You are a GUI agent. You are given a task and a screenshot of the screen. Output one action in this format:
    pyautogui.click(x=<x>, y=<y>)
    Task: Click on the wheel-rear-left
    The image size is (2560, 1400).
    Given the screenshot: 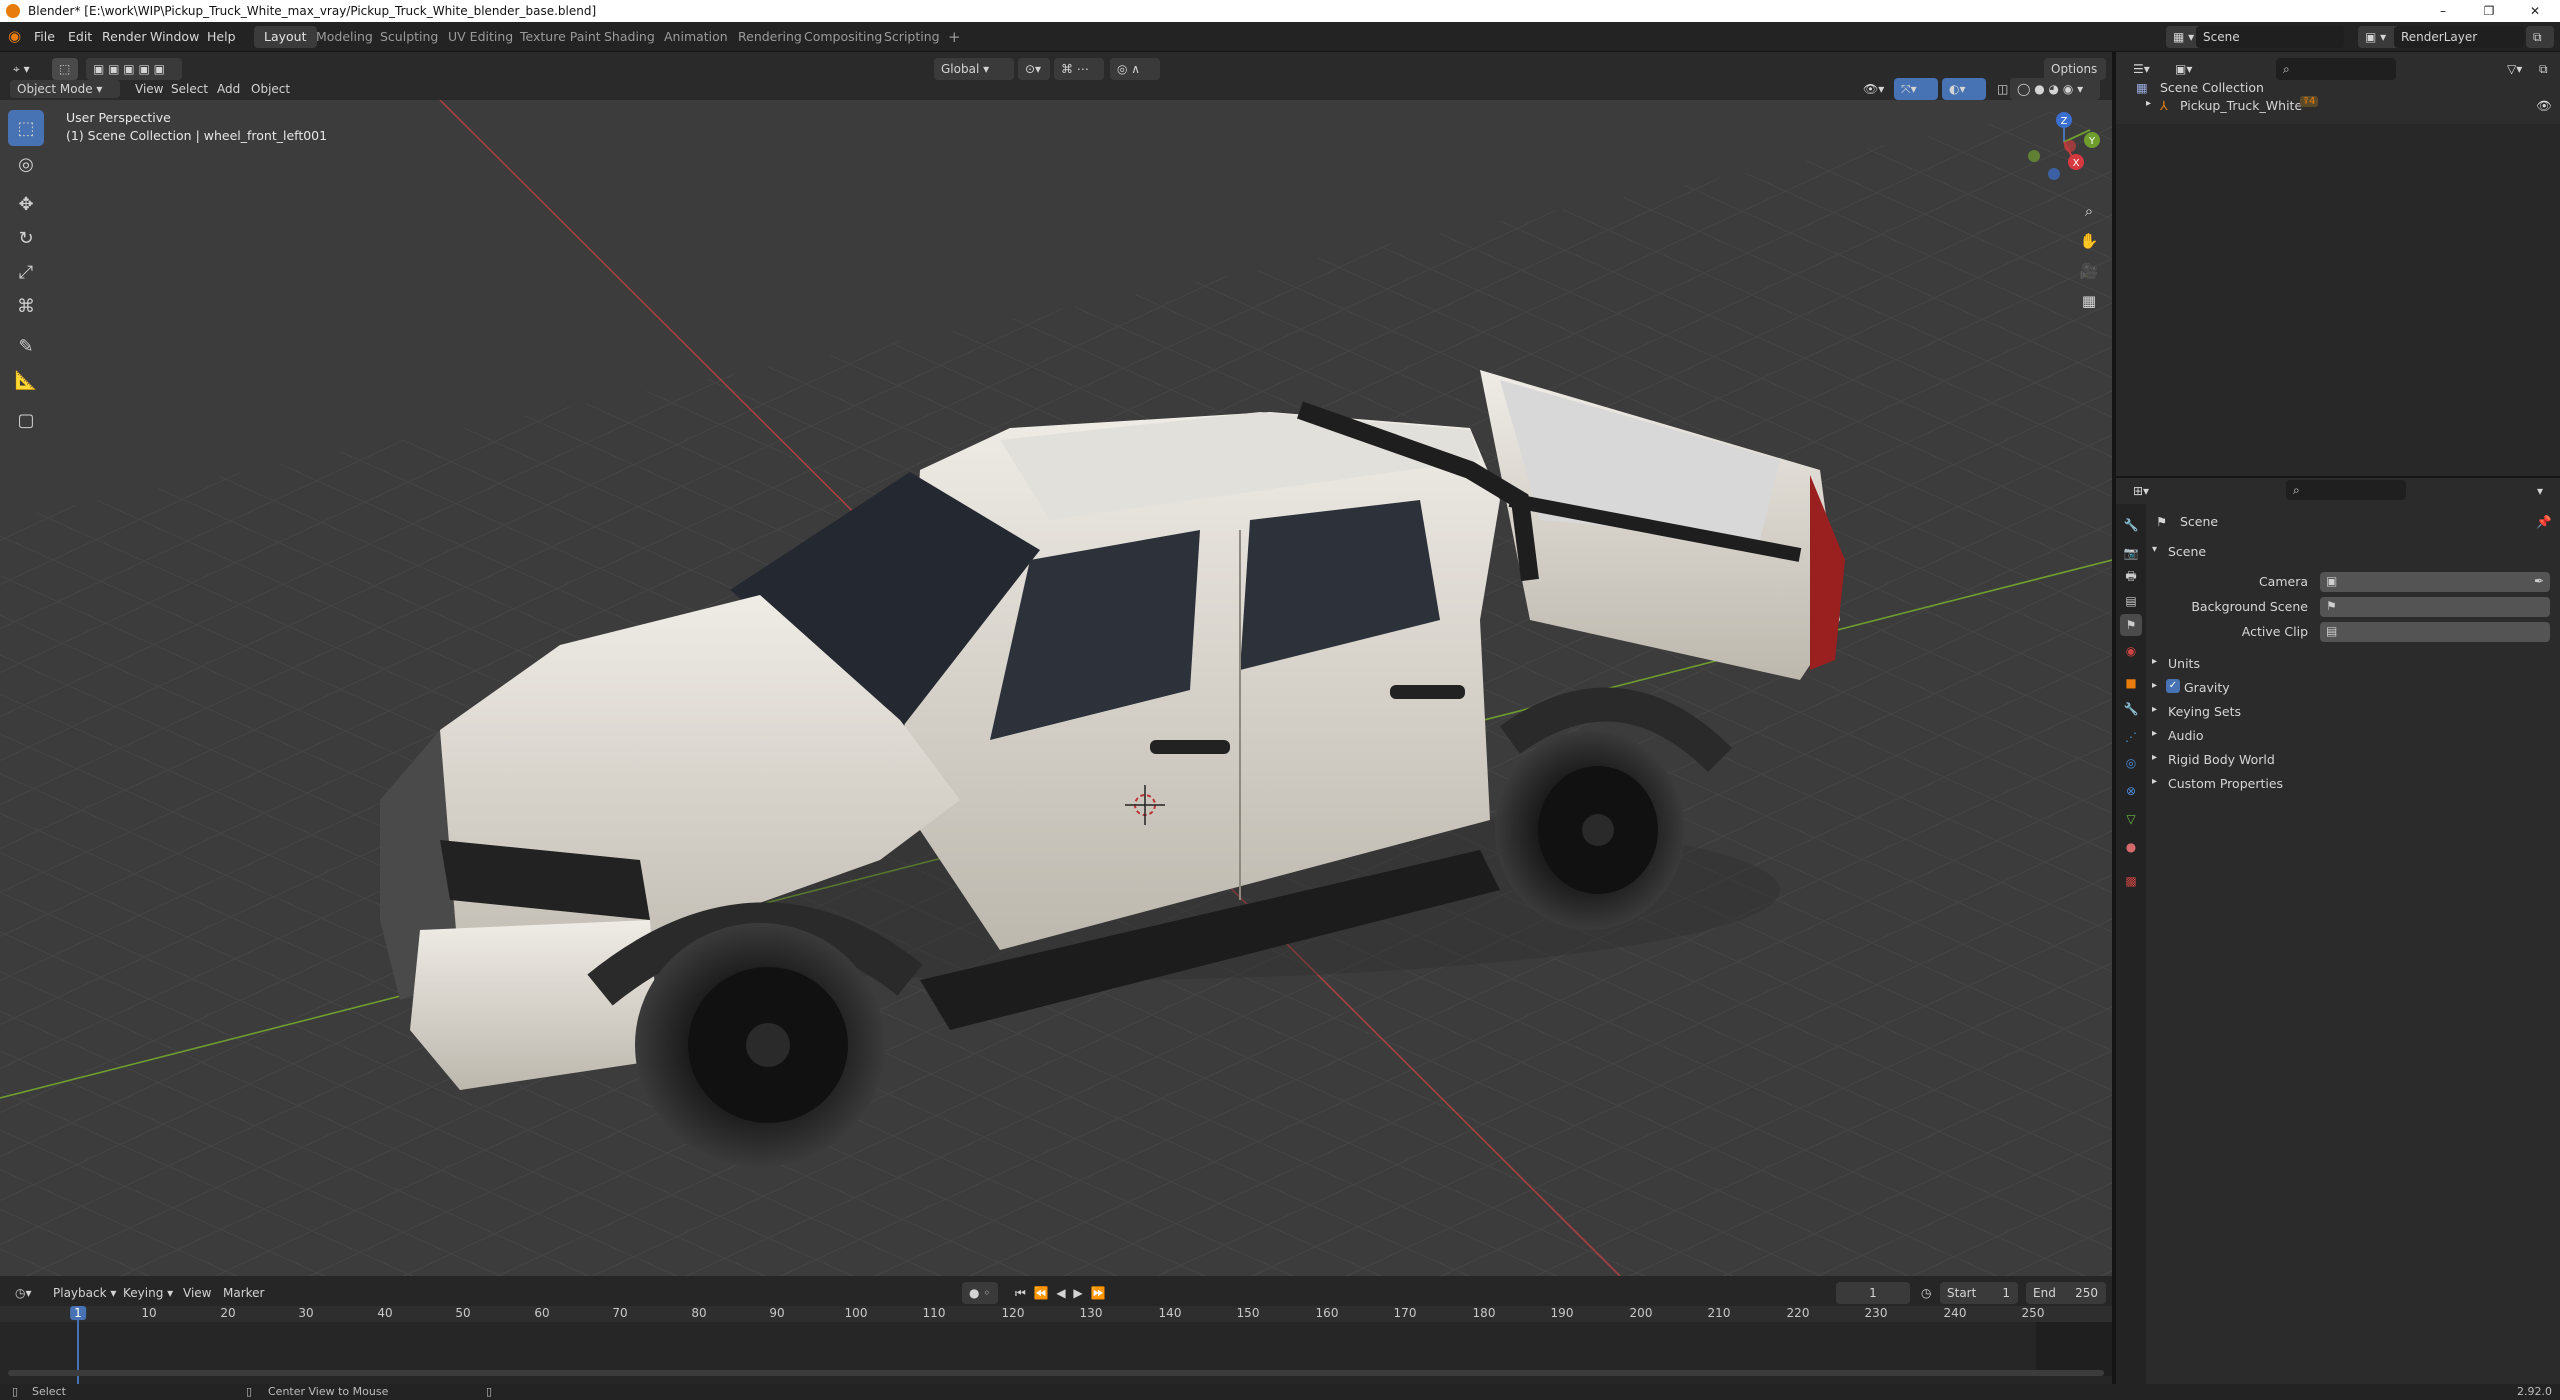 What is the action you would take?
    pyautogui.click(x=1590, y=830)
    